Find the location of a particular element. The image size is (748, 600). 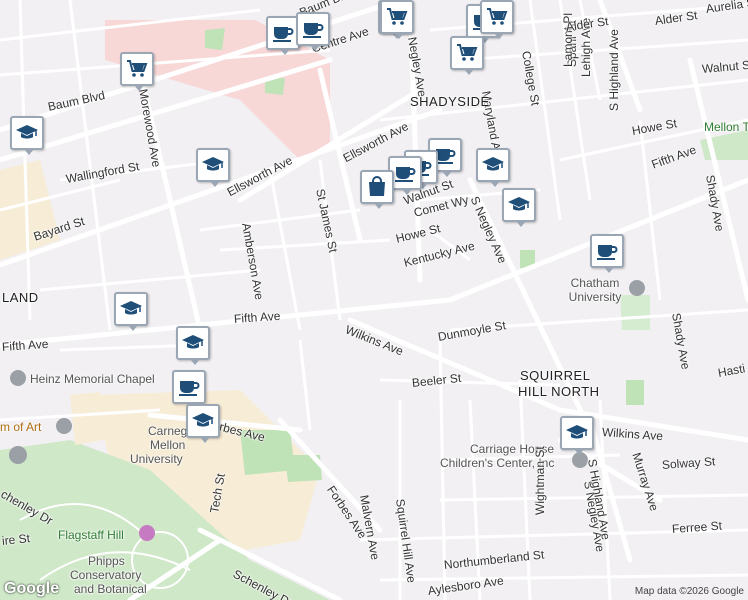

shopping-bag-marker is located at coordinates (377, 189).